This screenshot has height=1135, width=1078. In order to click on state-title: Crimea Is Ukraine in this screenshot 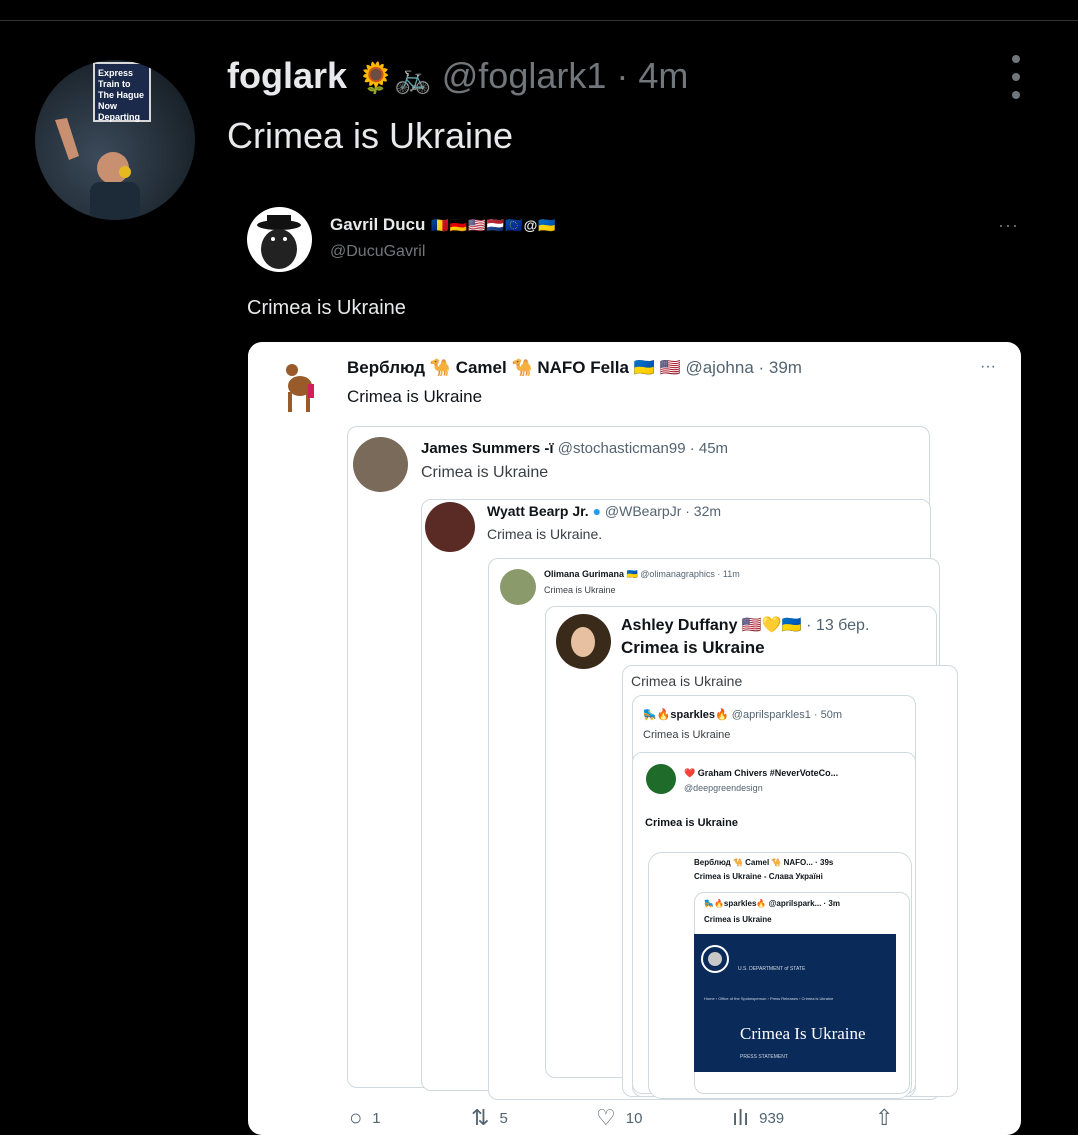, I will do `click(803, 1033)`.